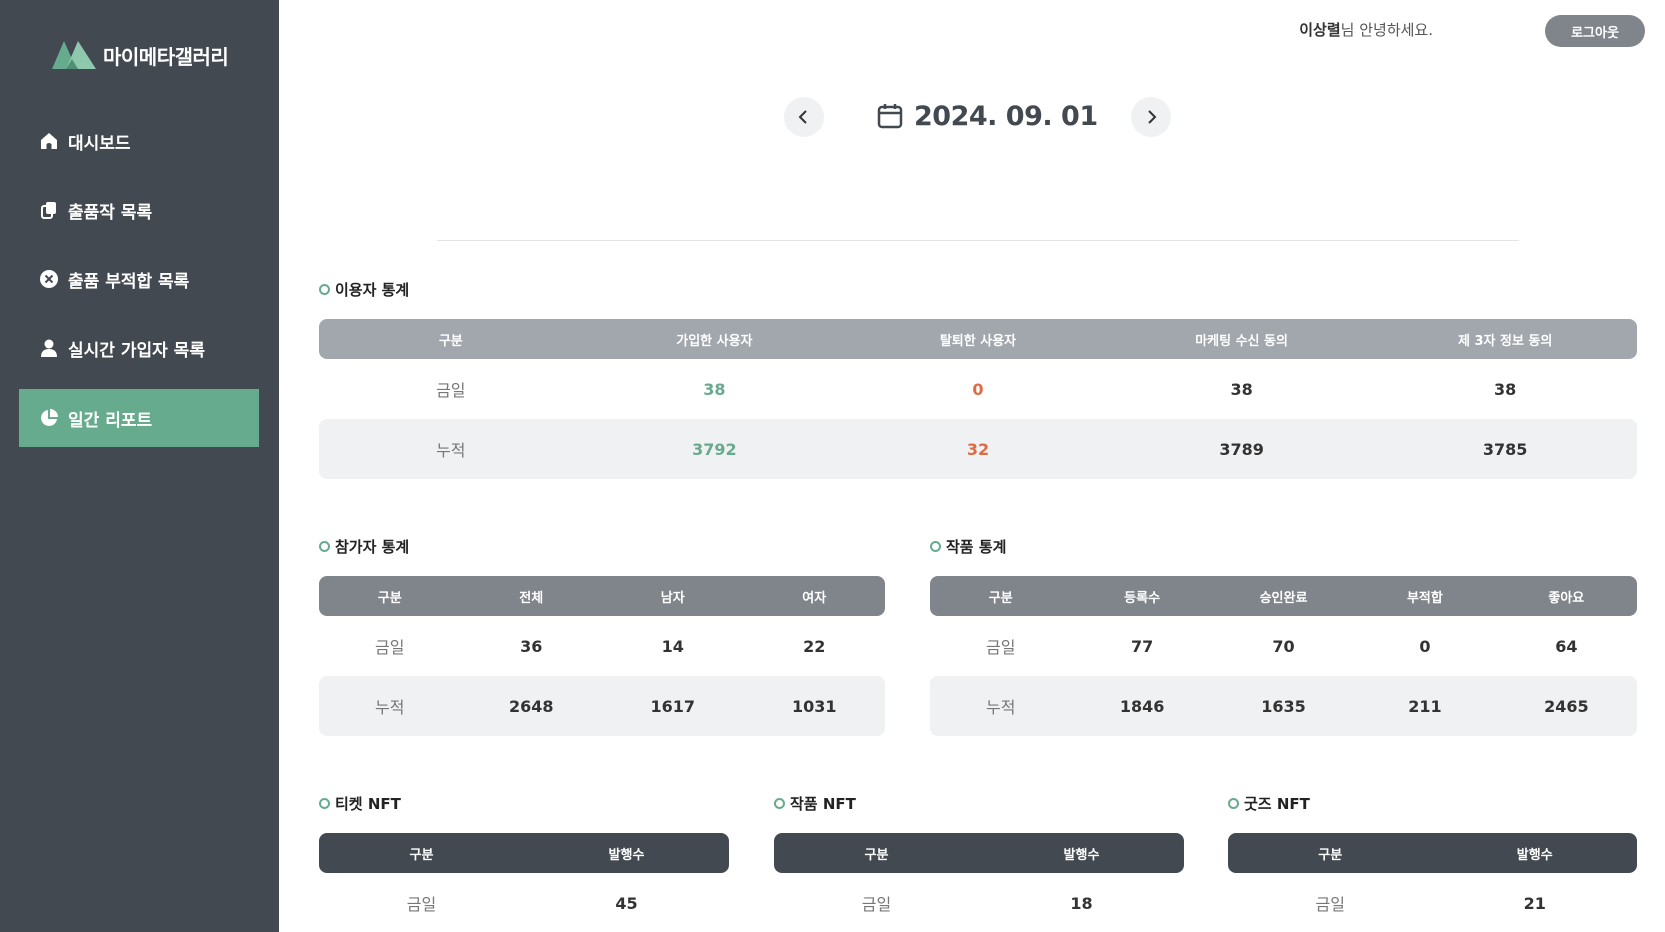  I want to click on current-date: 2024. 09. 01, so click(1006, 116).